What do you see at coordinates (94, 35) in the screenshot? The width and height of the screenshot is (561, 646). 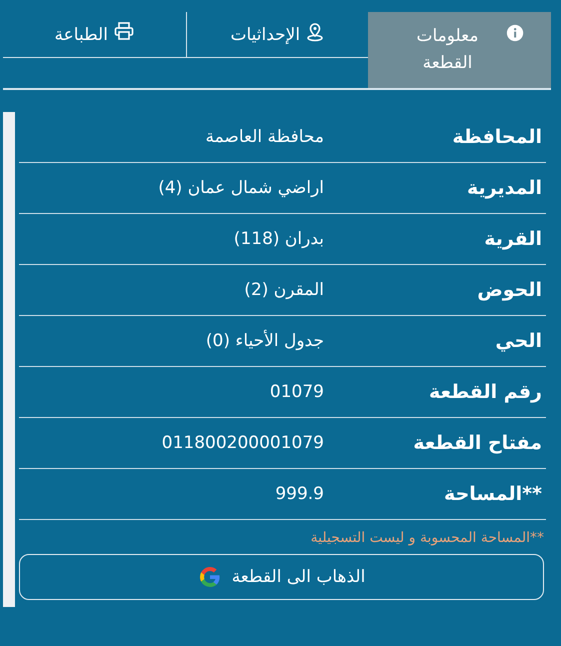 I see `tab: الطباعة` at bounding box center [94, 35].